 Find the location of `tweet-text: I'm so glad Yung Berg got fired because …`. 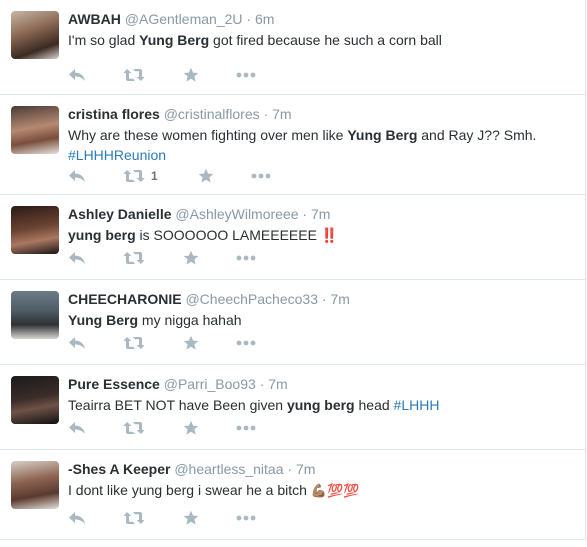

tweet-text: I'm so glad Yung Berg got fired because … is located at coordinates (320, 40).